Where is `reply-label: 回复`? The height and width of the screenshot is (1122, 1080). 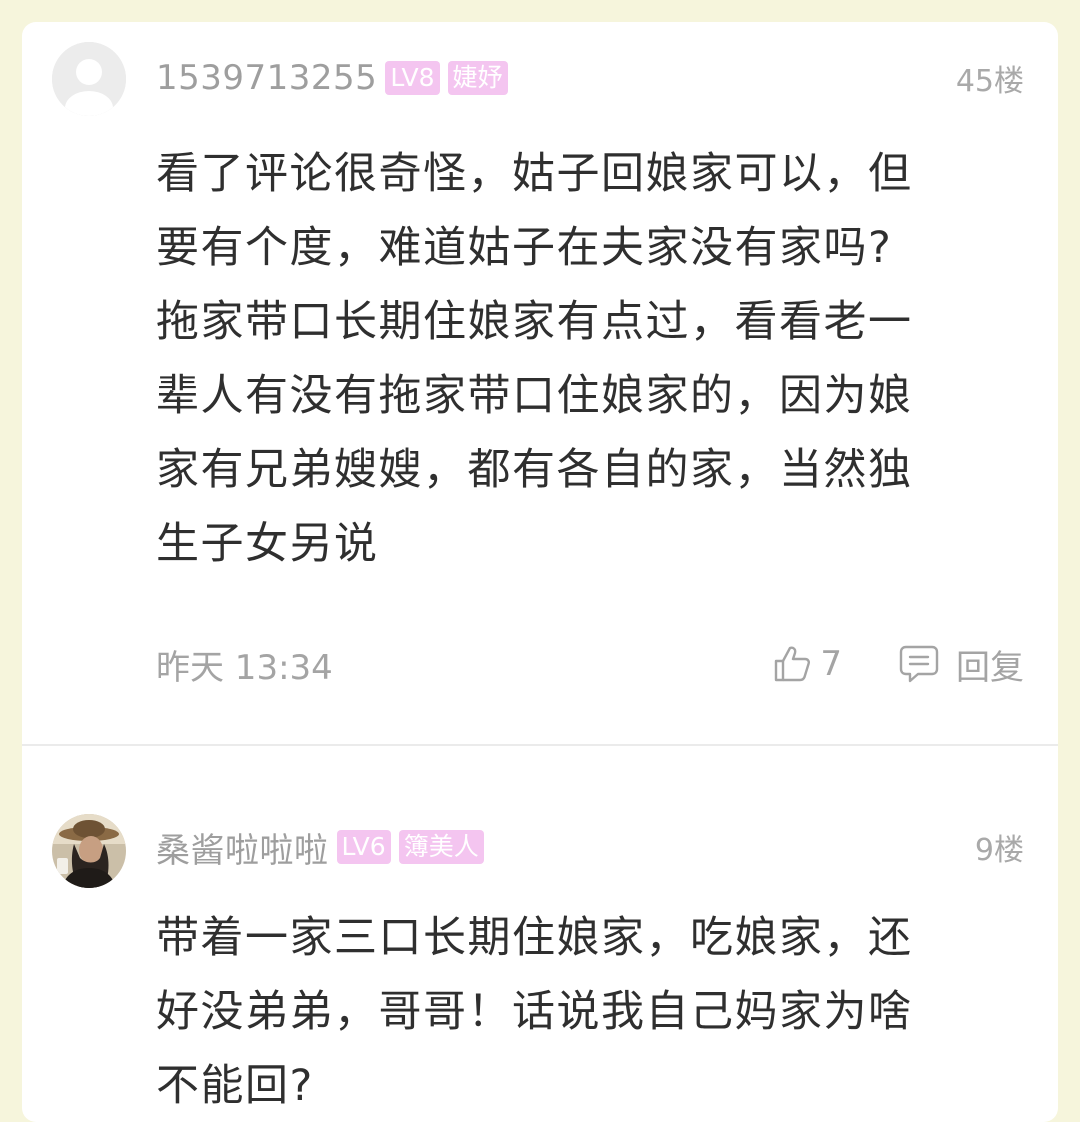
reply-label: 回复 is located at coordinates (990, 667).